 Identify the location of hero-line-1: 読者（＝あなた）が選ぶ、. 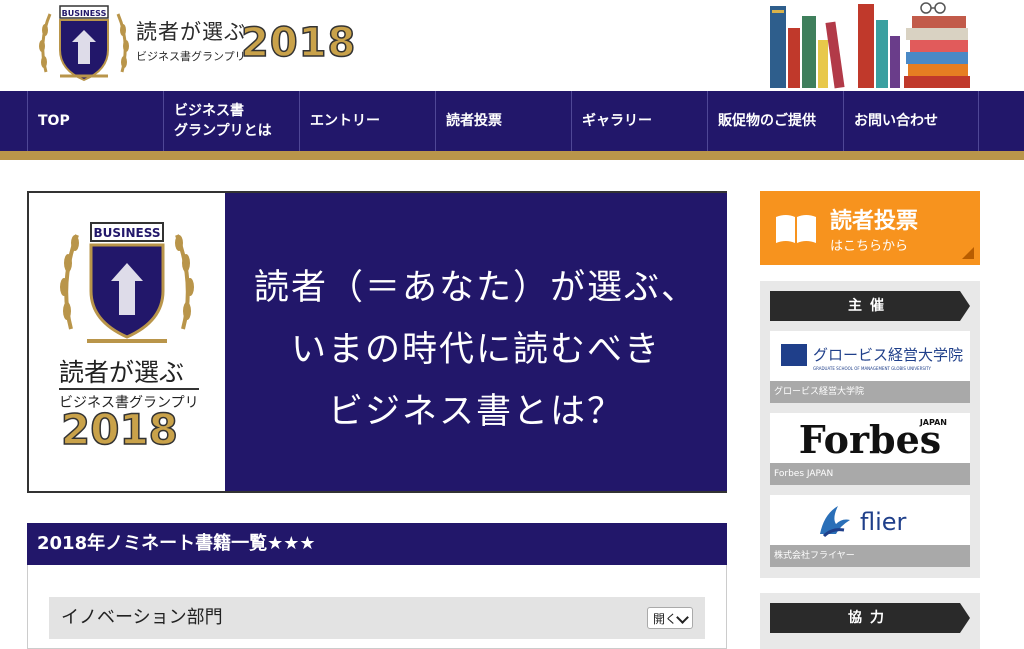
(475, 288).